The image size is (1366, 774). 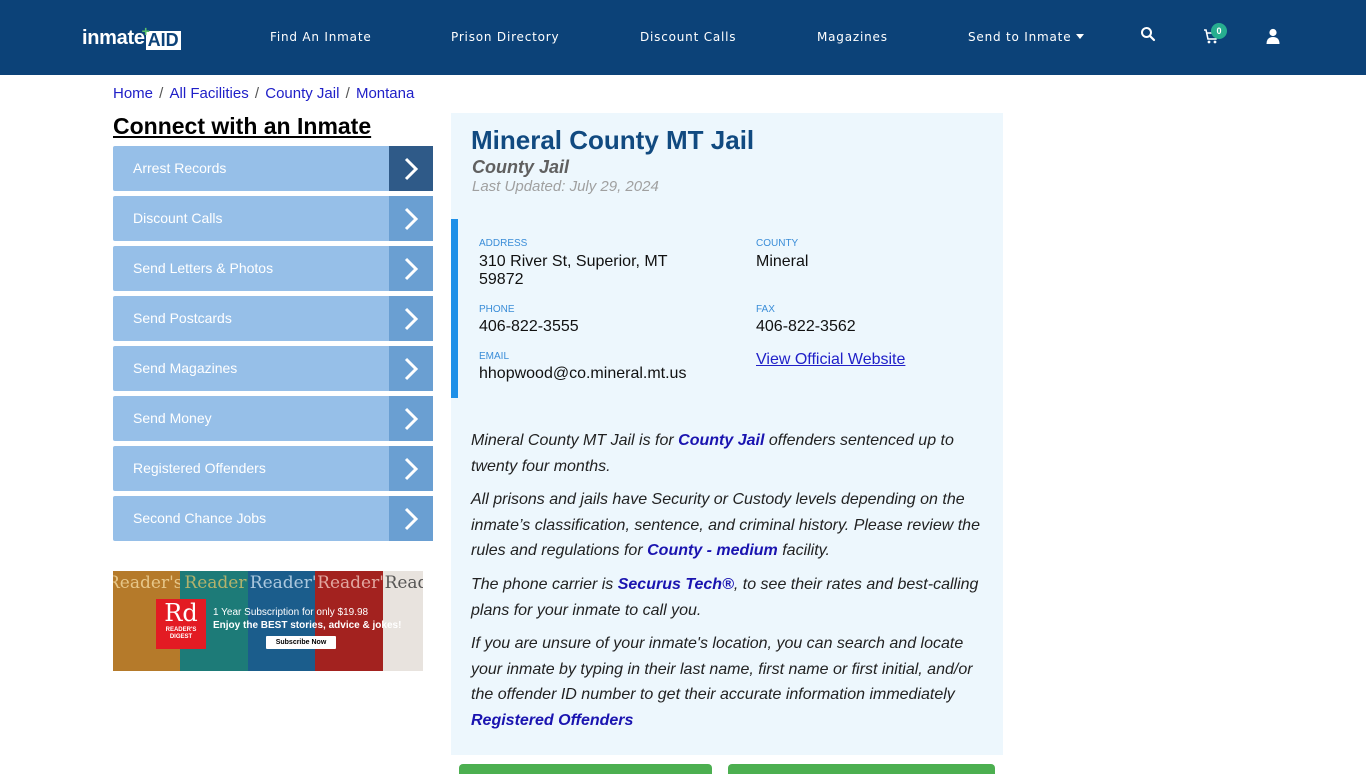 I want to click on nav-send-to-inmate-label: Send to Inmate, so click(x=1020, y=37).